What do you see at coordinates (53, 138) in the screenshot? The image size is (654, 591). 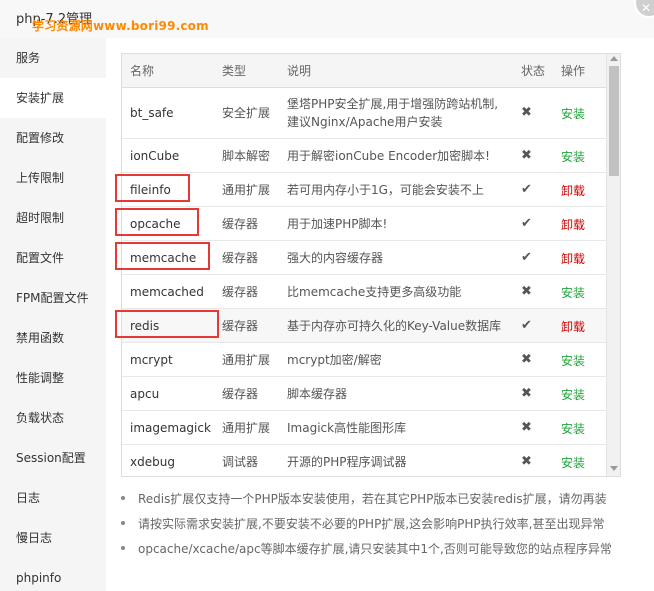 I see `sidebar-item: 配置修改` at bounding box center [53, 138].